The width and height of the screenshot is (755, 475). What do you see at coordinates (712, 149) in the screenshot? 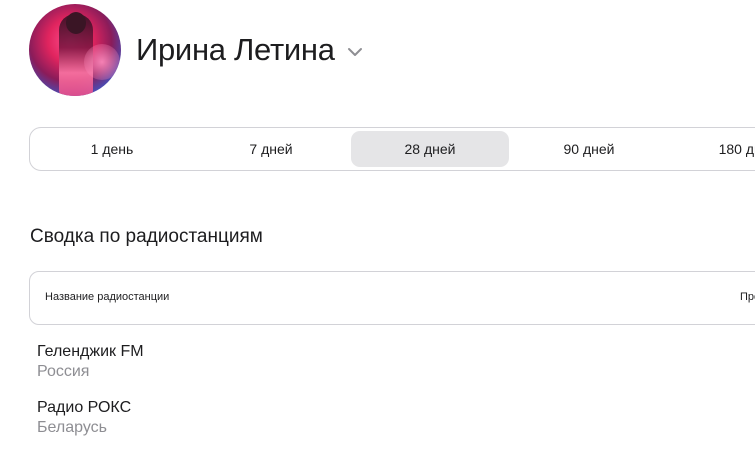
I see `tab-180-days: 180 дней` at bounding box center [712, 149].